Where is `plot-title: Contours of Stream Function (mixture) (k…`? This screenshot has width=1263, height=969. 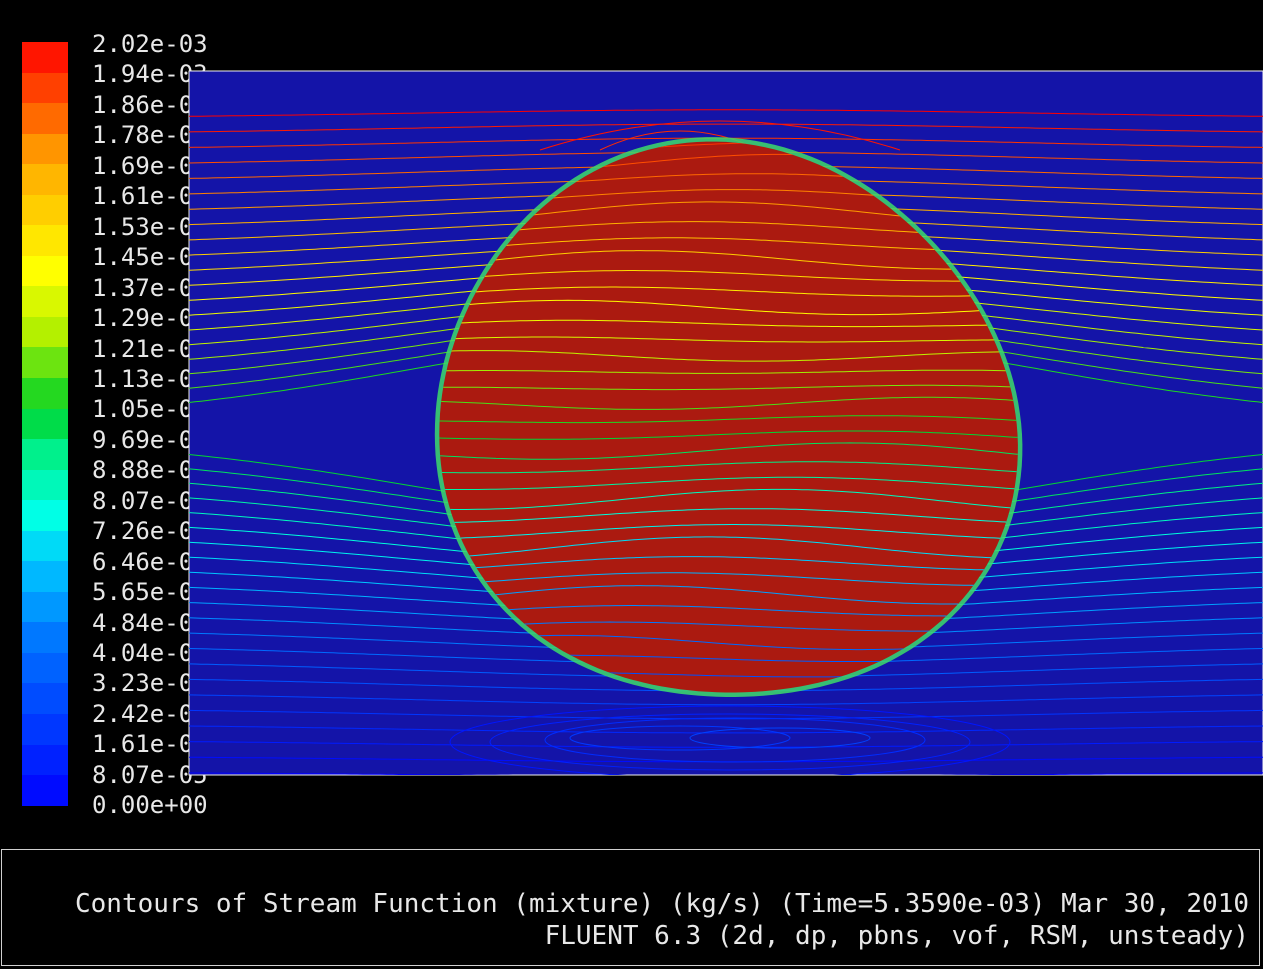 plot-title: Contours of Stream Function (mixture) (k… is located at coordinates (662, 904).